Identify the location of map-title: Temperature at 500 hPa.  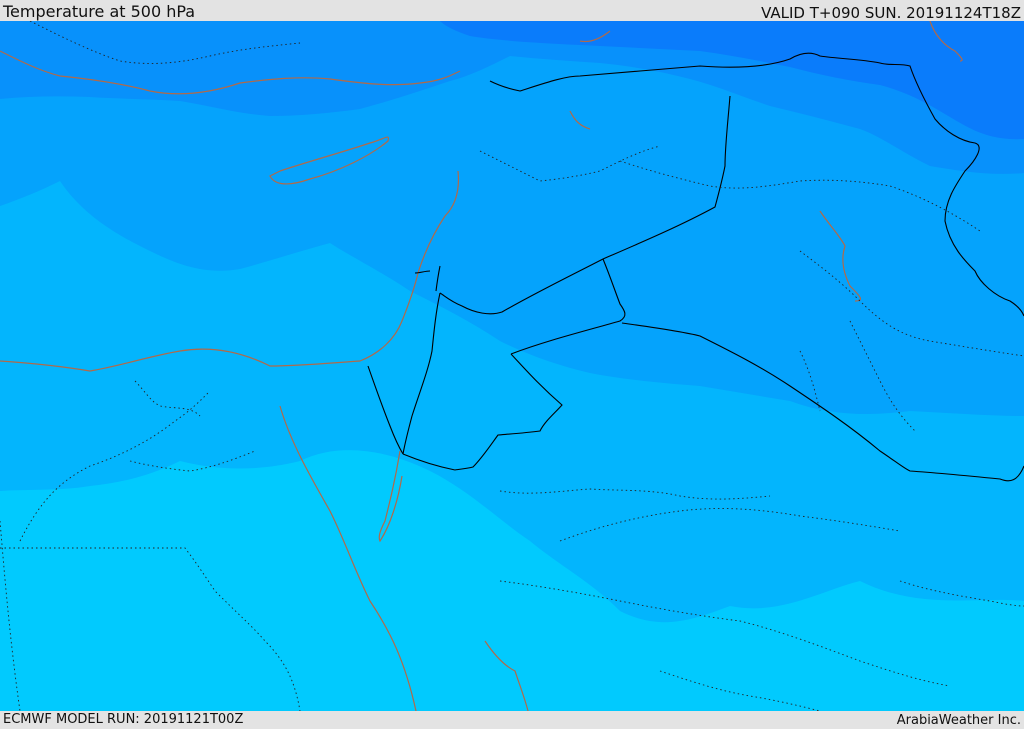
(99, 11).